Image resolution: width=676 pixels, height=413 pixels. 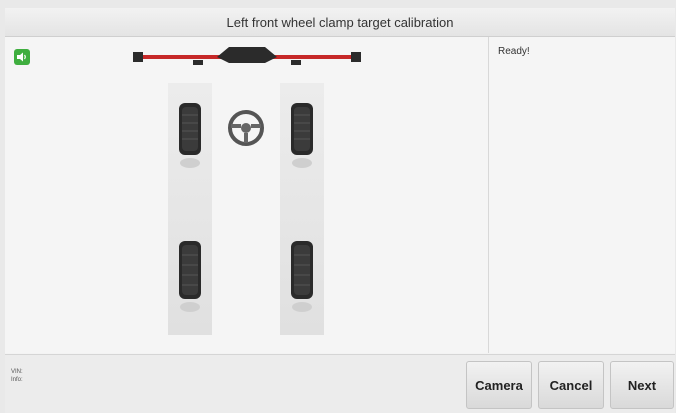 I want to click on info-label: Info:, so click(x=17, y=380).